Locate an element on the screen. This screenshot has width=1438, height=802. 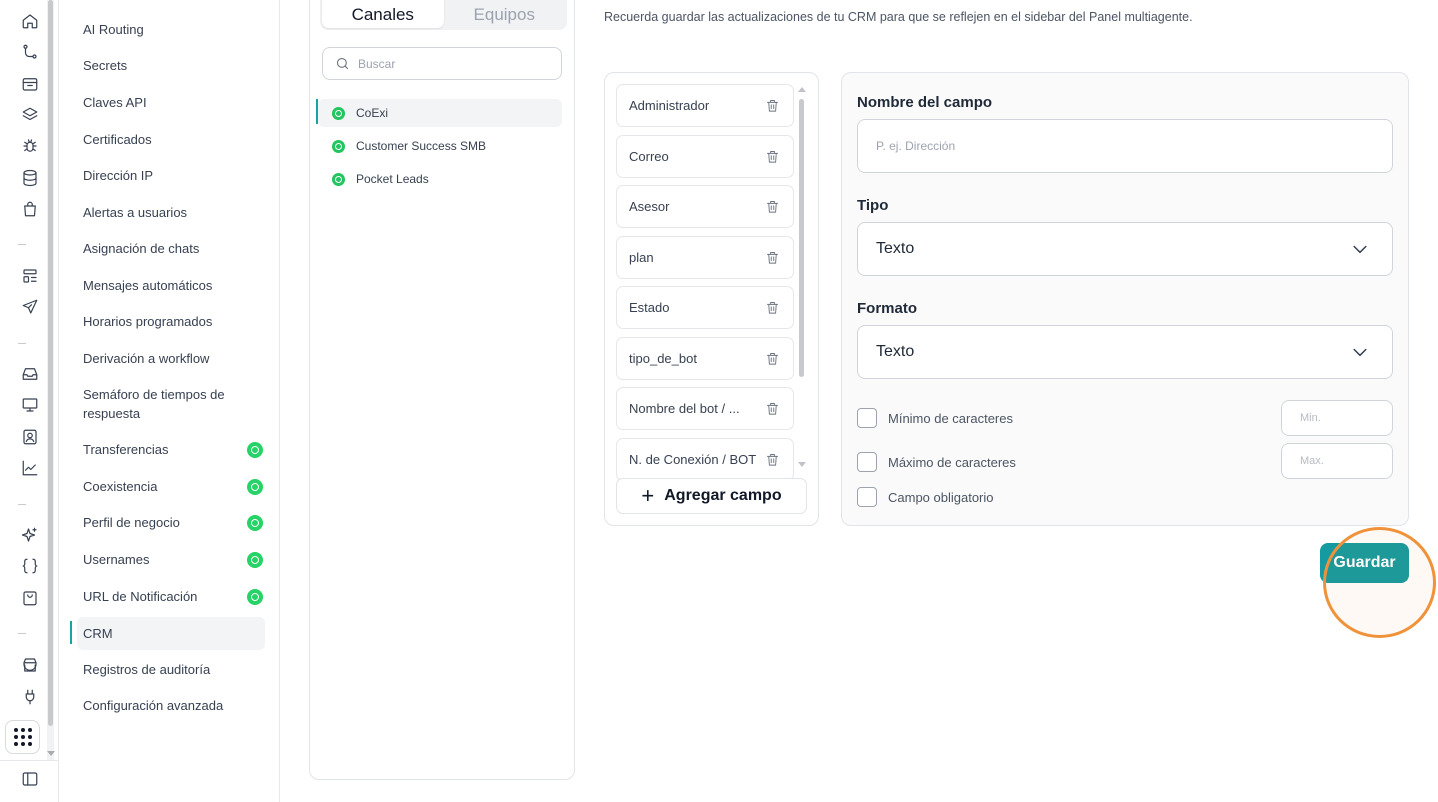
nav-item-derivacion-a-workflow: Derivación a workflow is located at coordinates (171, 358).